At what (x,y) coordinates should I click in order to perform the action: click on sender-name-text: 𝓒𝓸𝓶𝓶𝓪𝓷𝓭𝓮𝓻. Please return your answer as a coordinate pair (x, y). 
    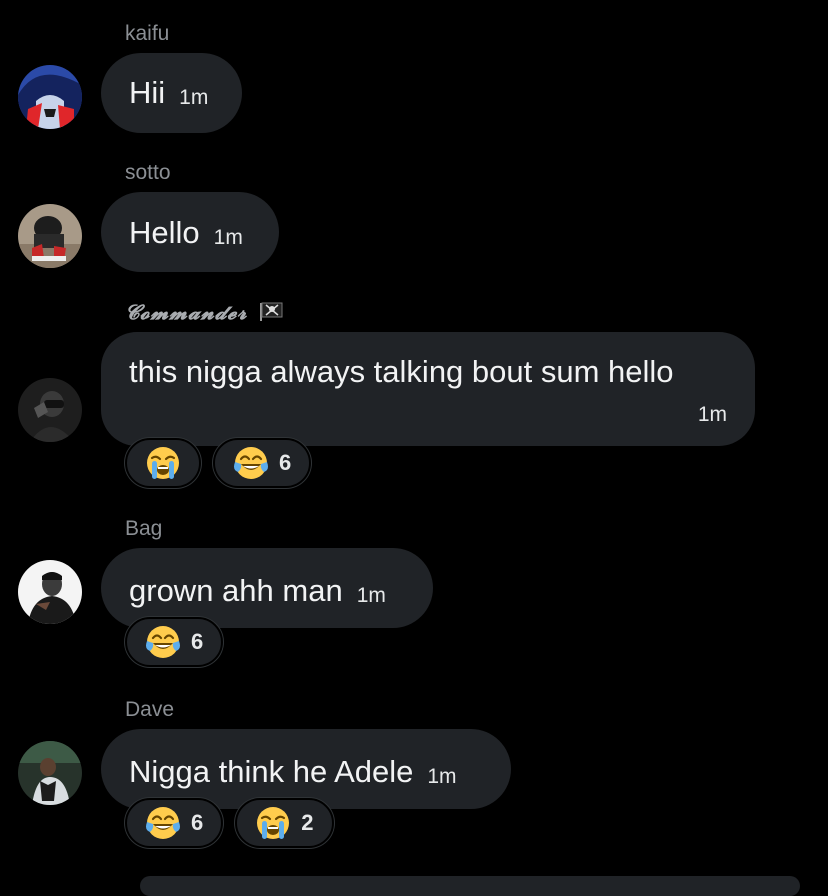
    Looking at the image, I should click on (186, 312).